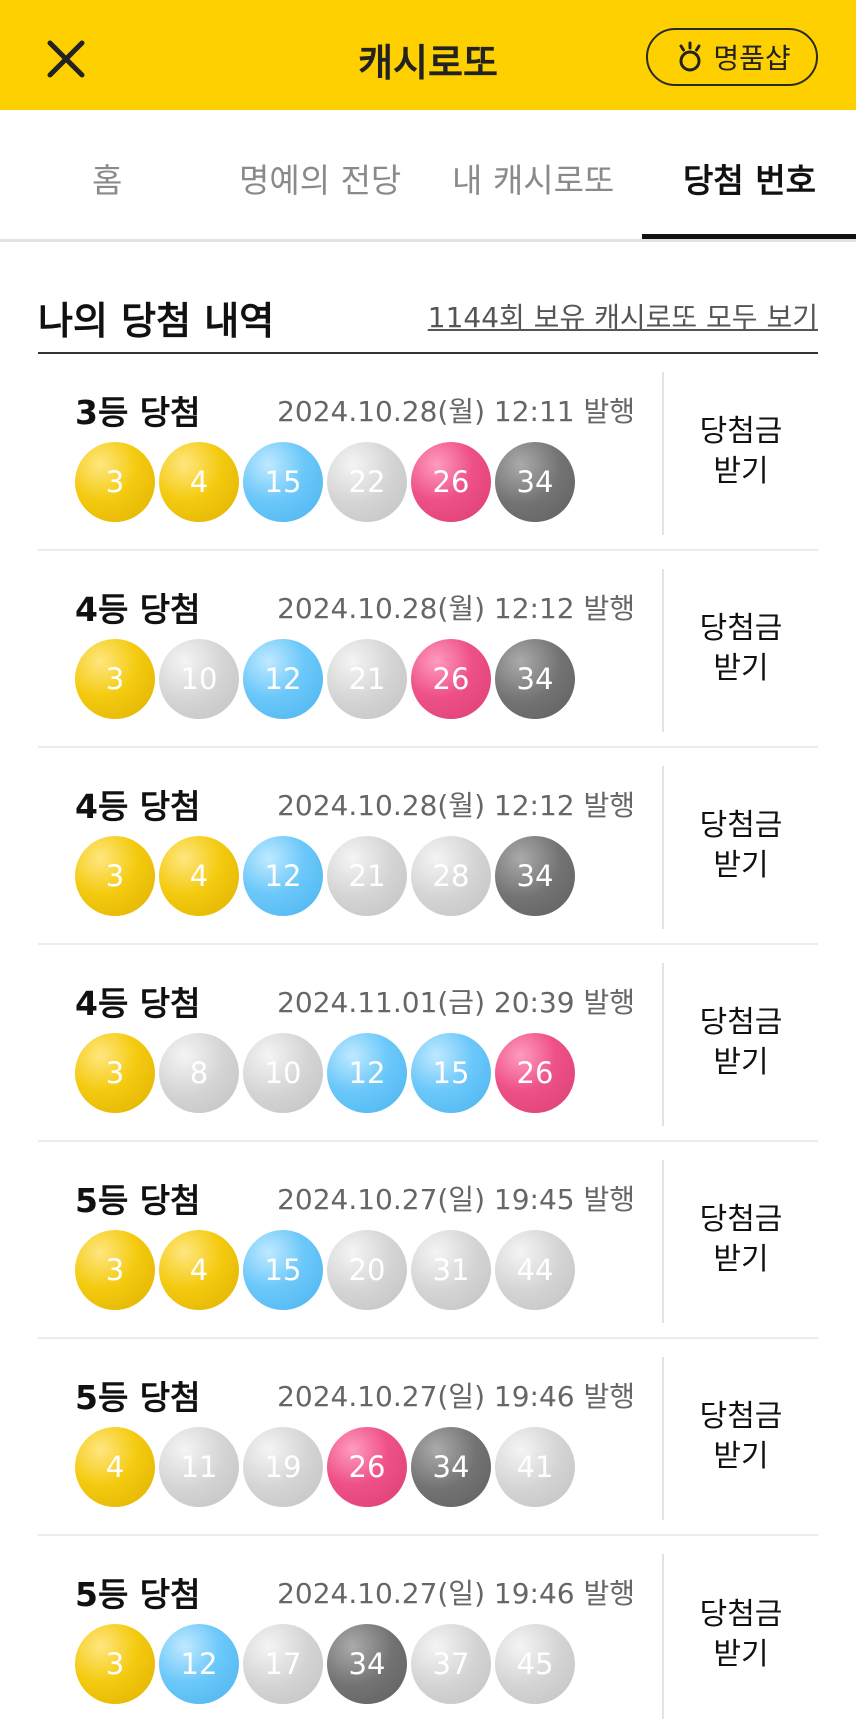  I want to click on see-all-link: 1144회 보유 캐시로또 모두 보기, so click(623, 316).